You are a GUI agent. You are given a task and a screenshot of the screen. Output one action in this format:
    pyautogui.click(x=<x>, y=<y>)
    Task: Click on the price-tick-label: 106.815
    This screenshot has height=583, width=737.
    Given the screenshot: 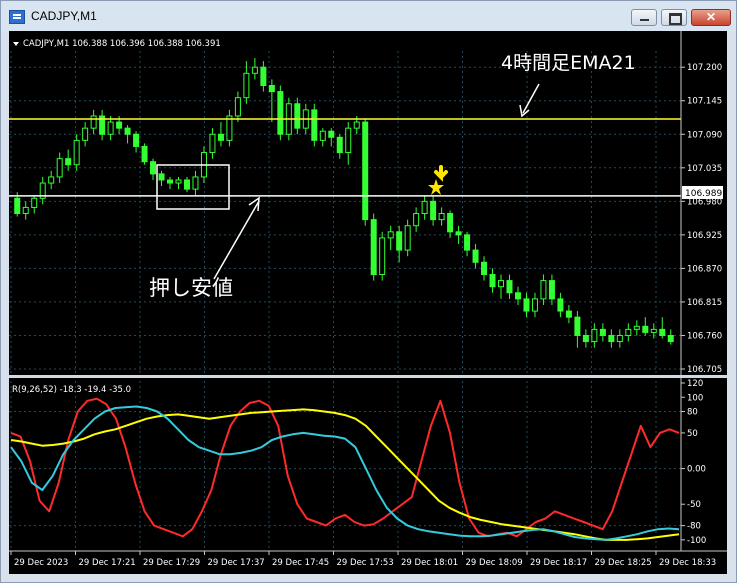 What is the action you would take?
    pyautogui.click(x=704, y=303)
    